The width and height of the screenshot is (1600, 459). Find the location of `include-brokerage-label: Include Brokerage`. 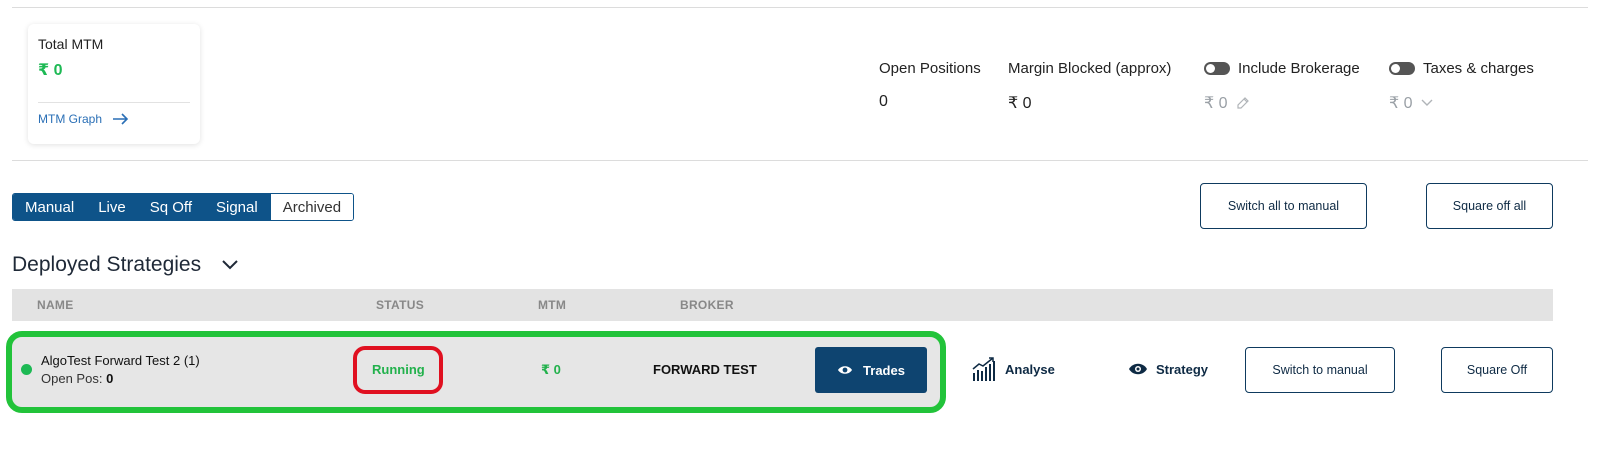

include-brokerage-label: Include Brokerage is located at coordinates (1299, 68).